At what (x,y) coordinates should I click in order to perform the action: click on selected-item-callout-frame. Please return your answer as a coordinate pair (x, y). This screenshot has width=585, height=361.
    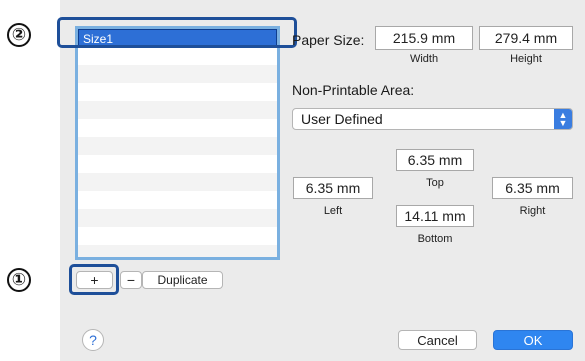
    Looking at the image, I should click on (177, 32).